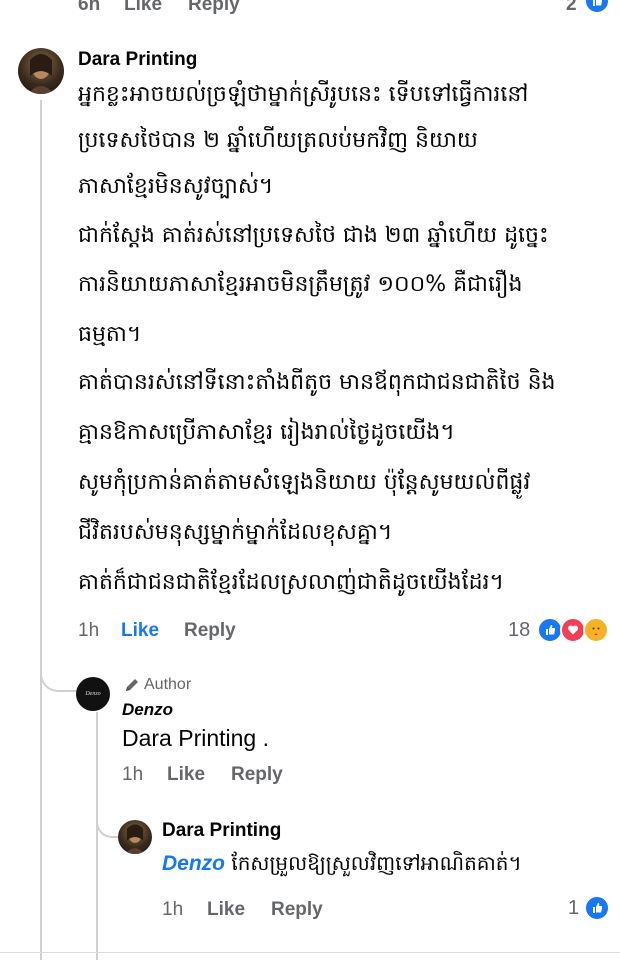 The height and width of the screenshot is (960, 620). What do you see at coordinates (226, 910) in the screenshot?
I see `reply2-like-button: Like` at bounding box center [226, 910].